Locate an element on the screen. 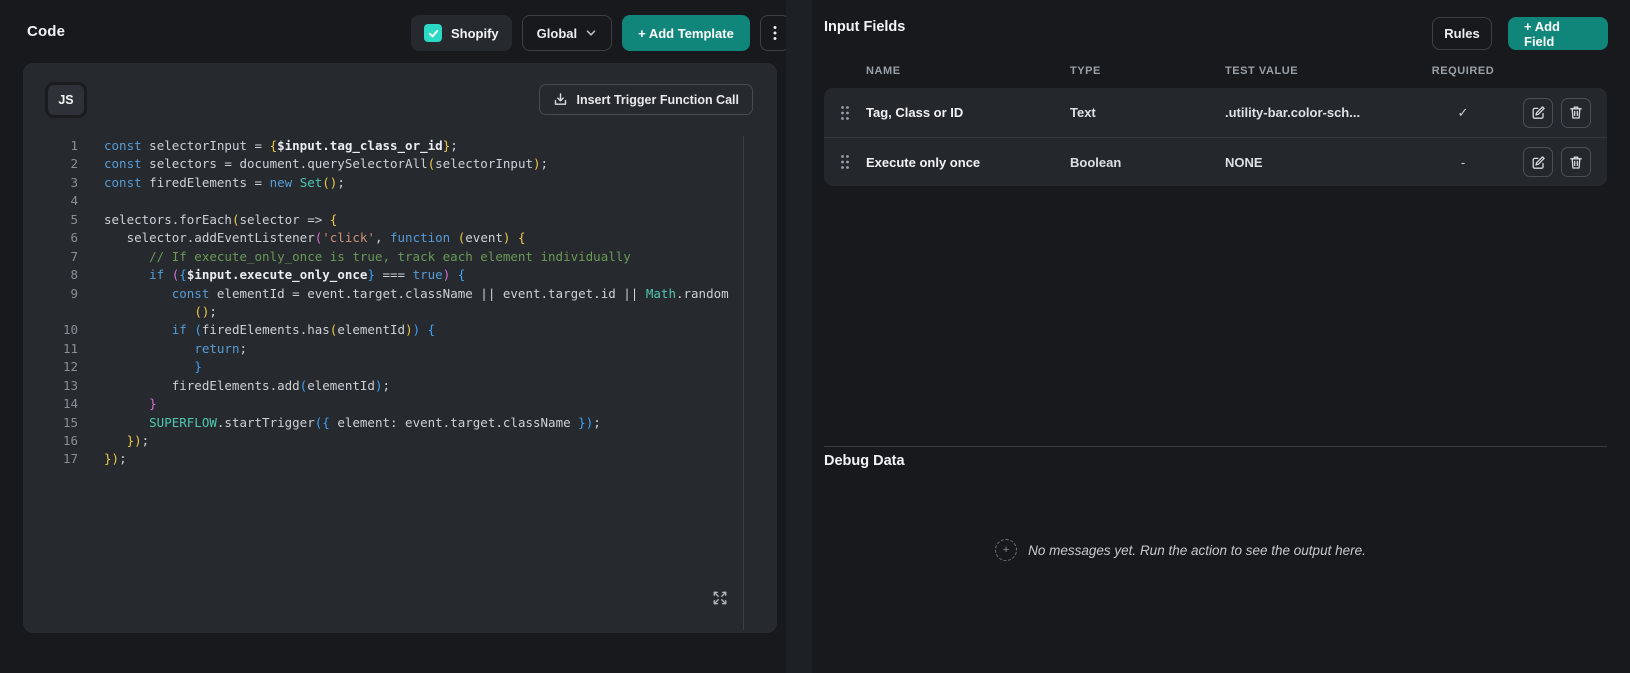 This screenshot has width=1630, height=673. add-field-button: + Add Field is located at coordinates (1558, 33).